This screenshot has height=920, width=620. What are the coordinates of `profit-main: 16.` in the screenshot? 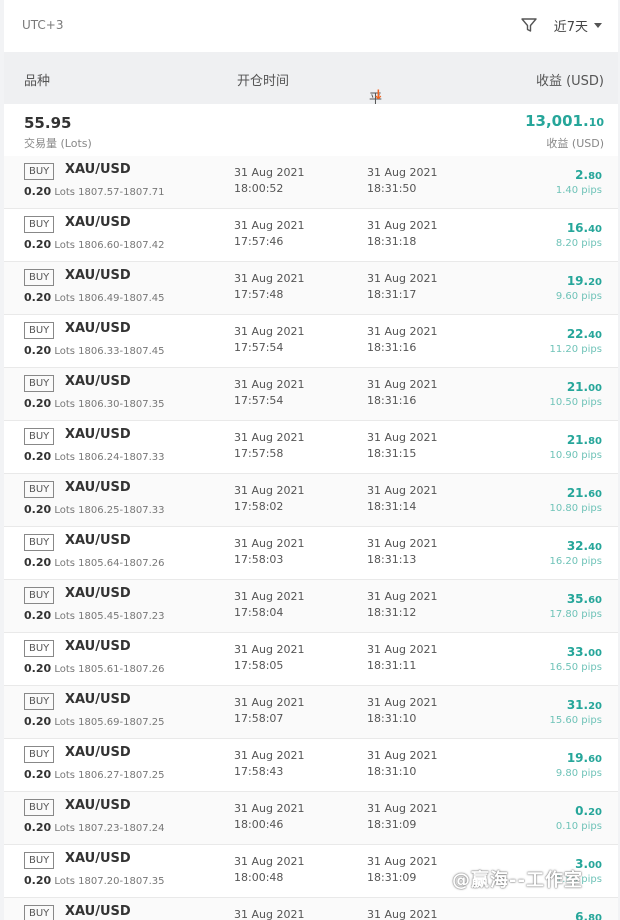 It's located at (577, 228).